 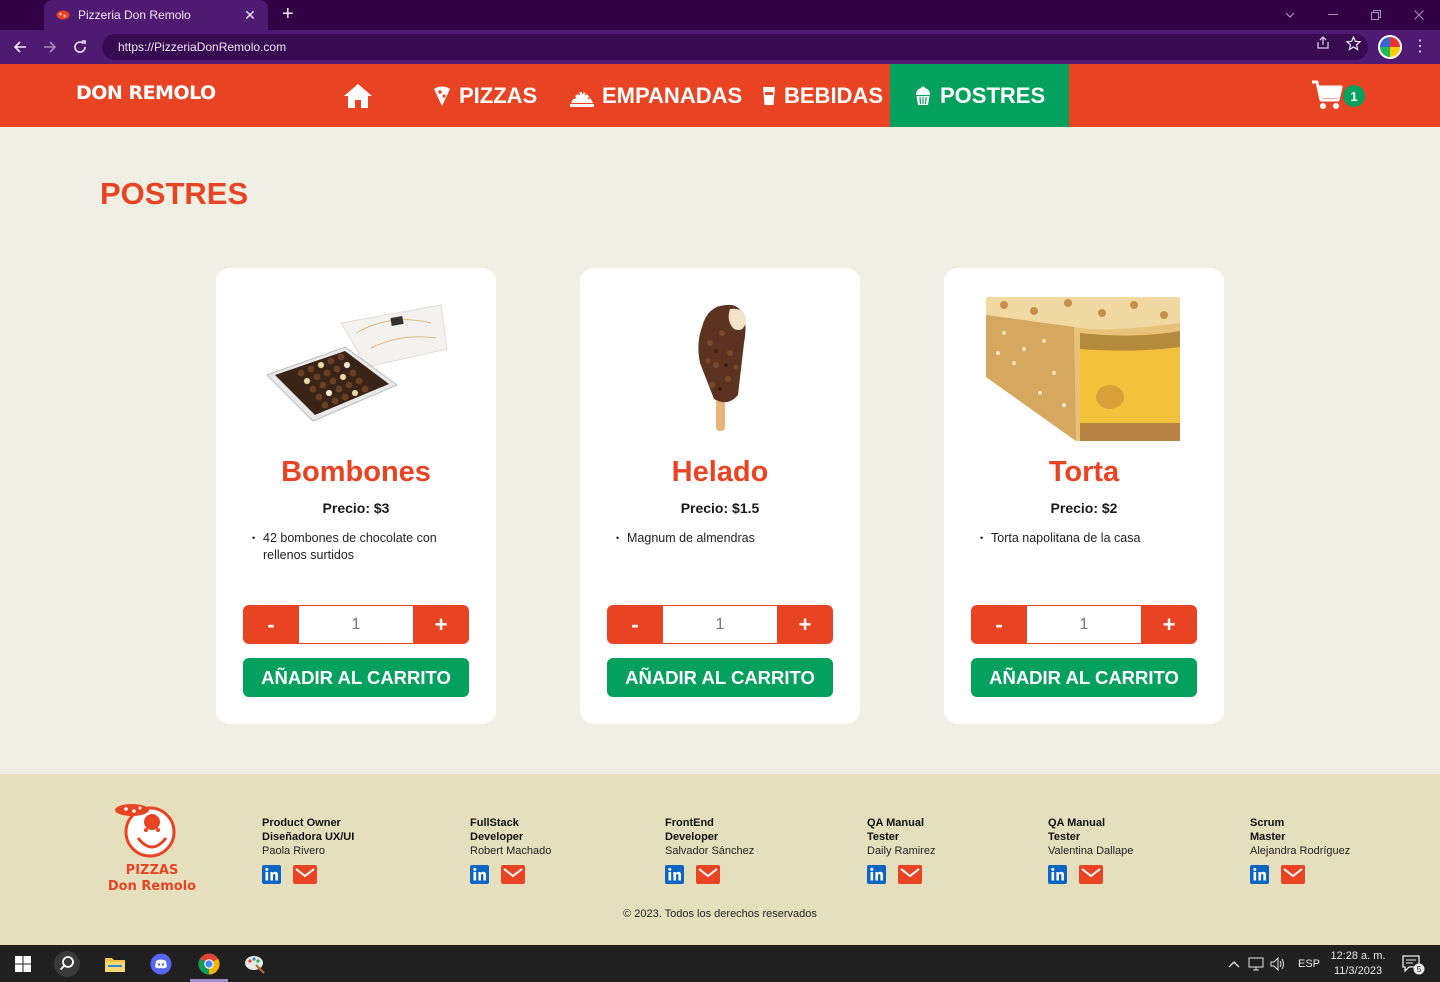 What do you see at coordinates (152, 846) in the screenshot?
I see `footer-logo: PIZZAS Don Remolo` at bounding box center [152, 846].